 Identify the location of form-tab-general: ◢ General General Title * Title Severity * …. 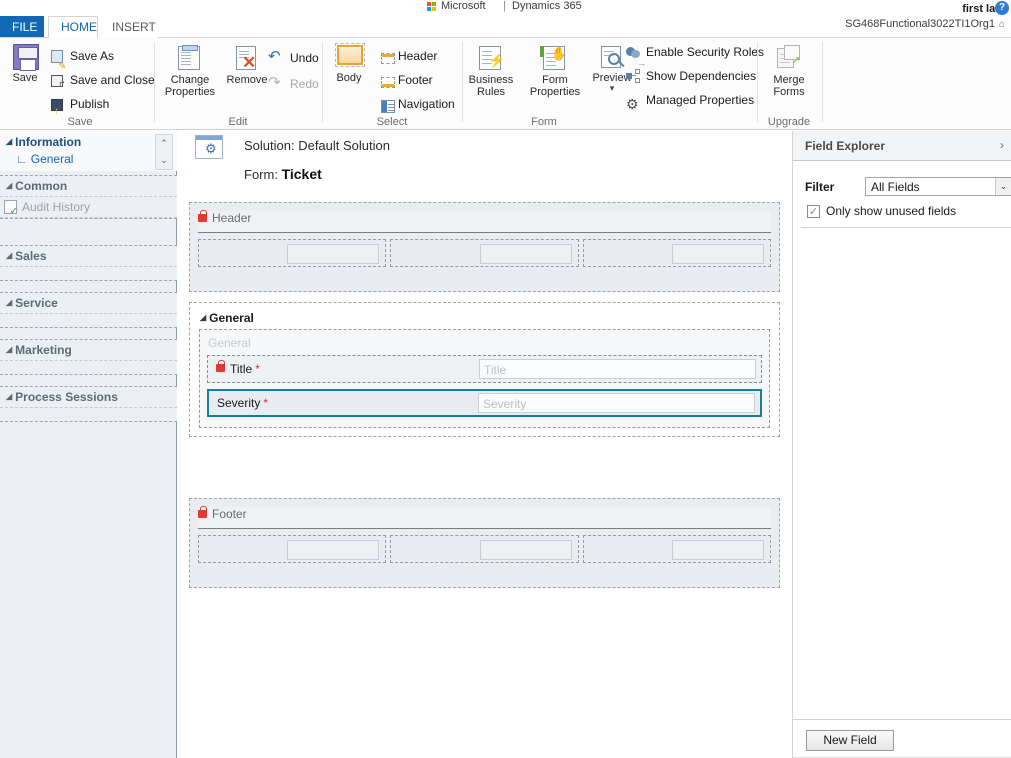
(484, 369).